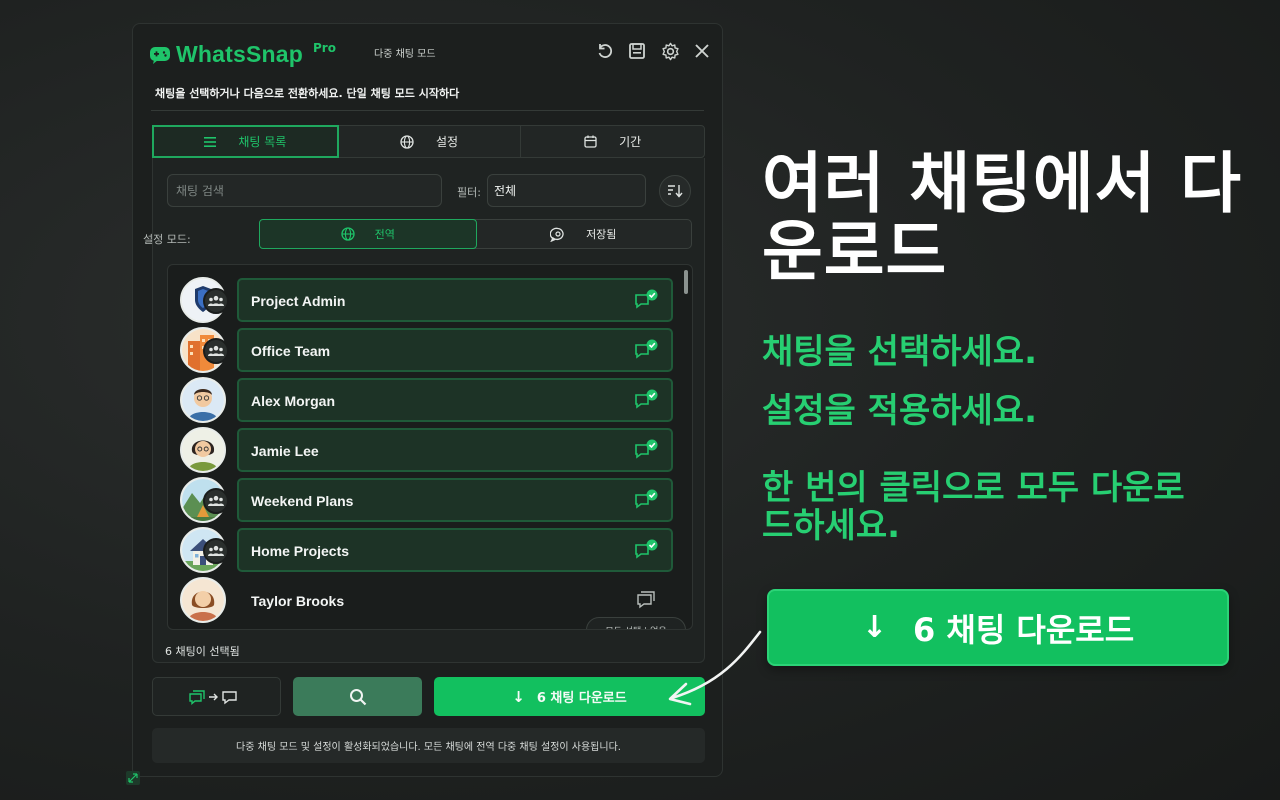 The image size is (1280, 800). What do you see at coordinates (210, 141) in the screenshot?
I see `list-icon` at bounding box center [210, 141].